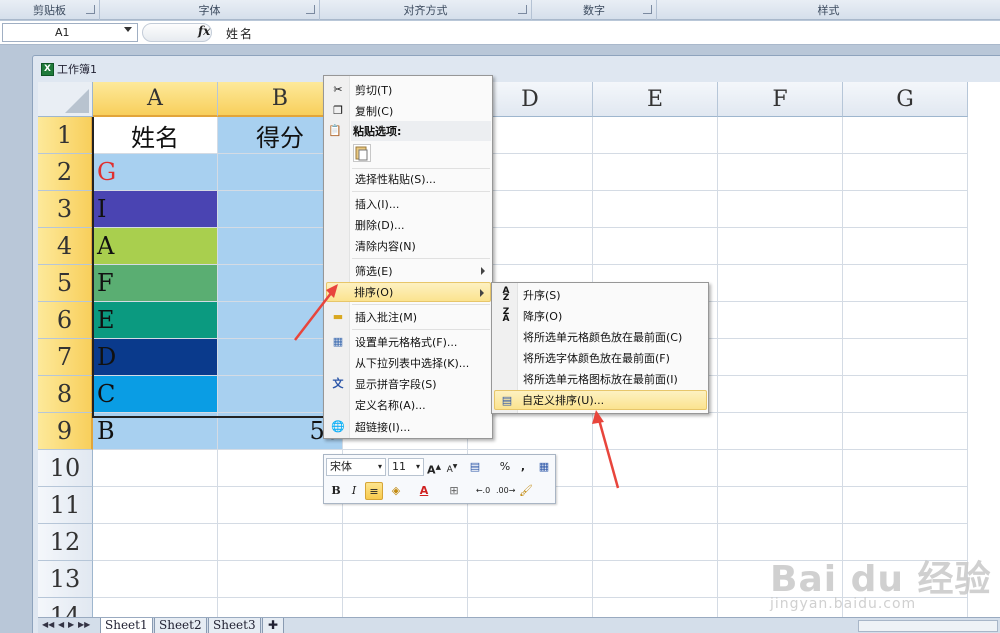 The width and height of the screenshot is (1000, 633). I want to click on sheet-tab-1: Sheet1, so click(126, 625).